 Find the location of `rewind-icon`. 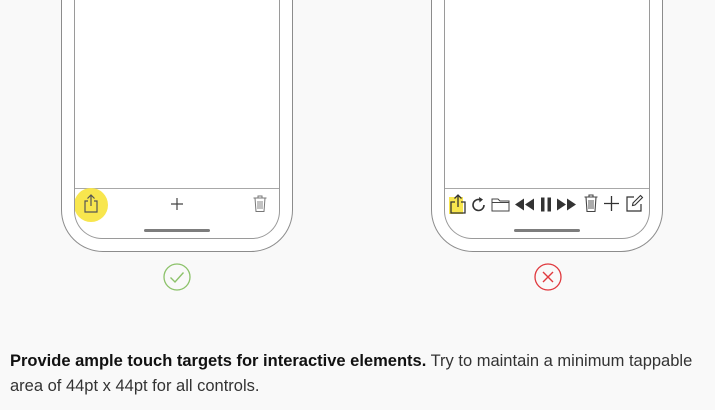

rewind-icon is located at coordinates (525, 204).